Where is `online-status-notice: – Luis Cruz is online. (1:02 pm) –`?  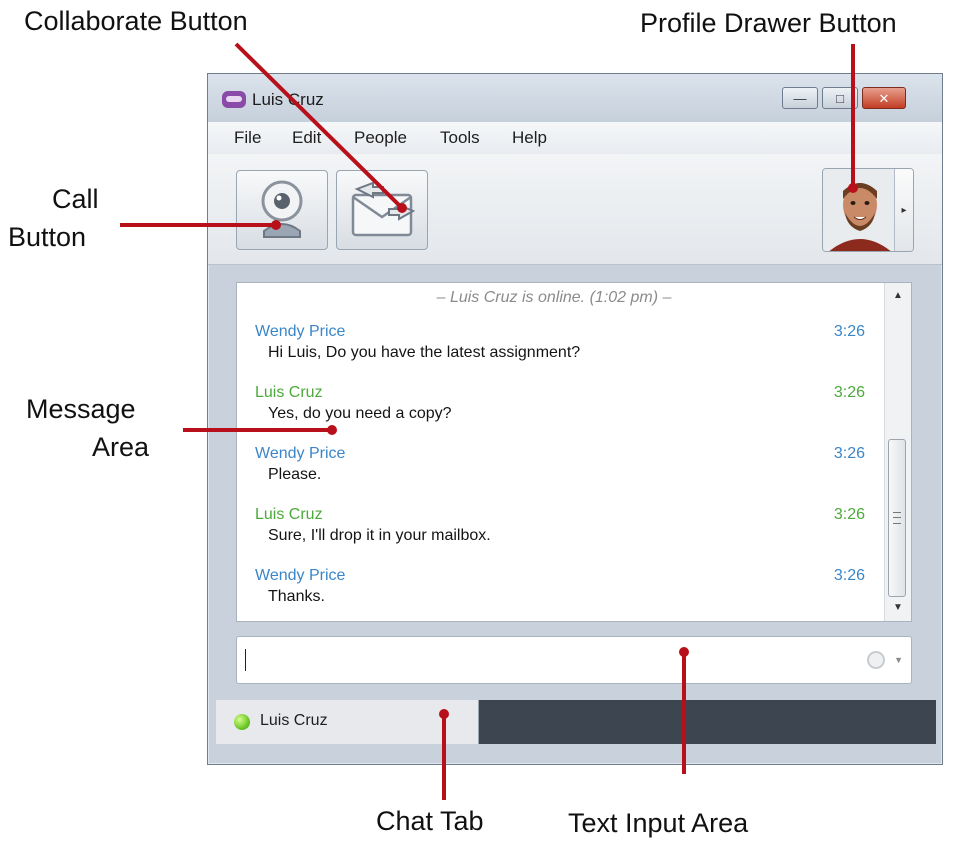 online-status-notice: – Luis Cruz is online. (1:02 pm) – is located at coordinates (554, 297).